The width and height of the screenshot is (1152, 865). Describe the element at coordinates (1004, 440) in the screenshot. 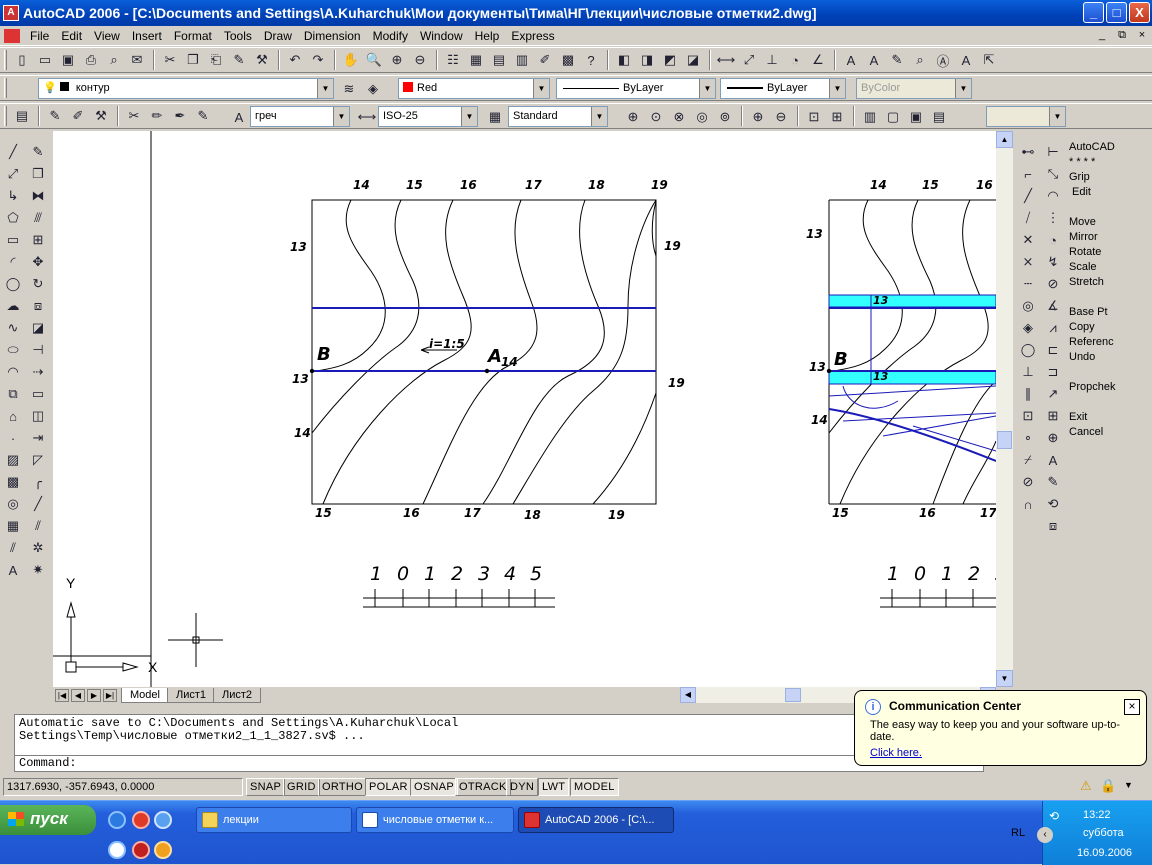

I see `vertical-scroll-thumb` at that location.